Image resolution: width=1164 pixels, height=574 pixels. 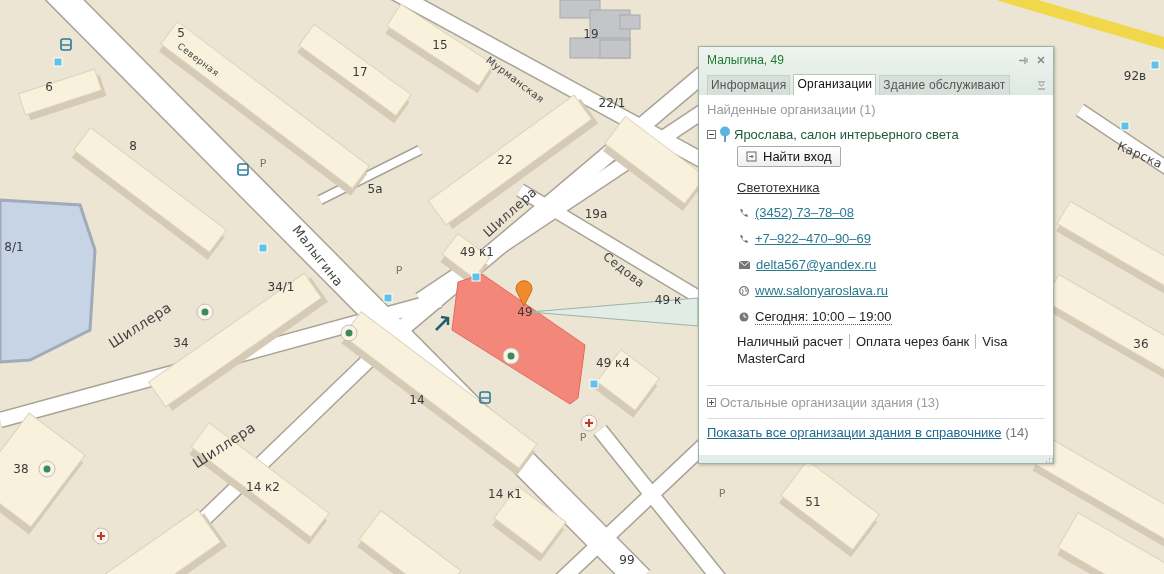 I want to click on house-number-label: 6, so click(x=49, y=87).